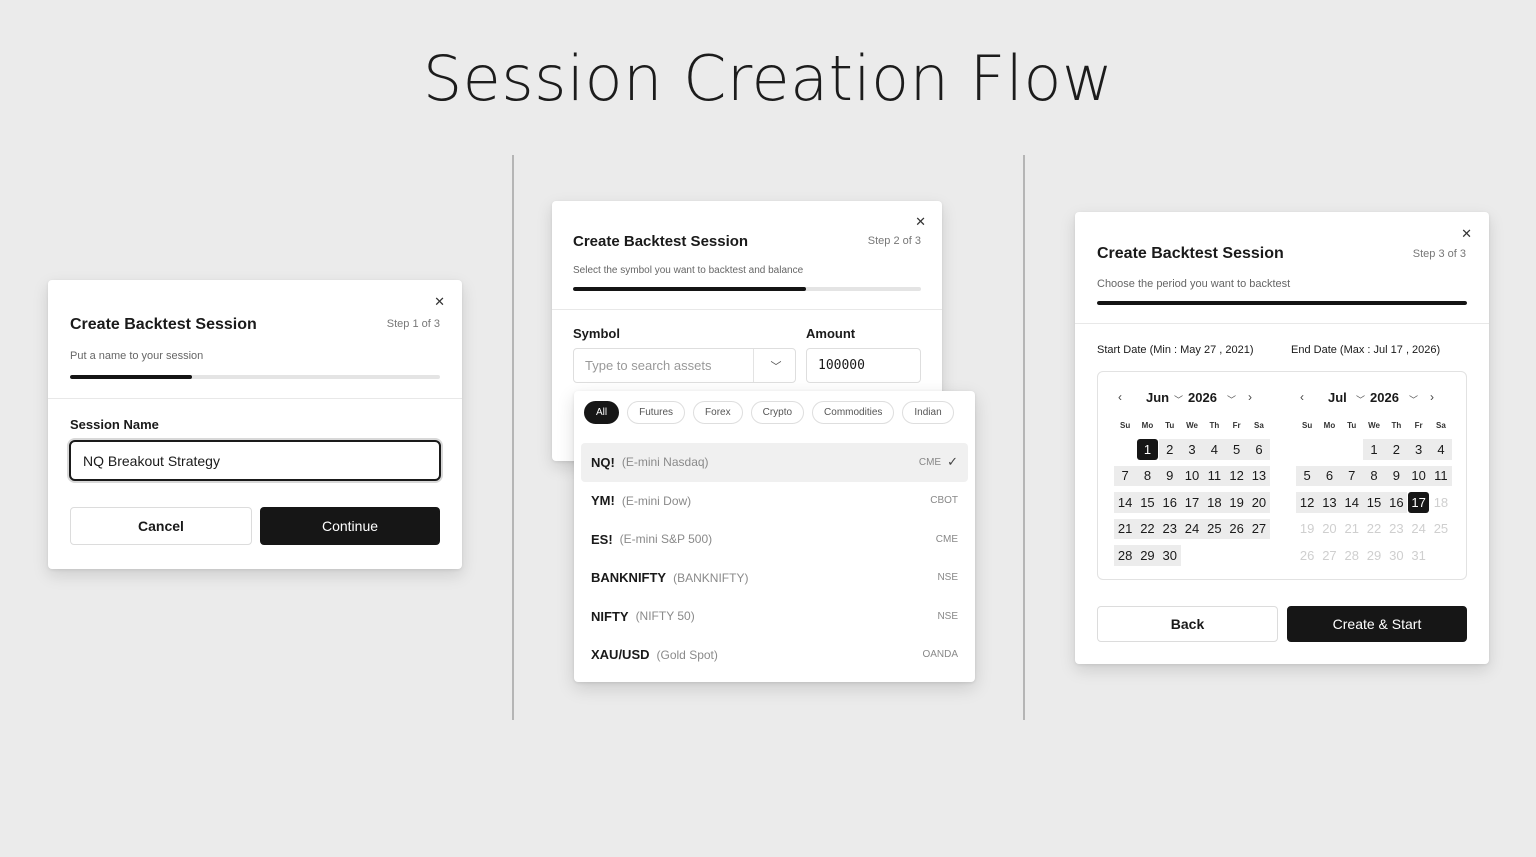 This screenshot has width=1536, height=857. Describe the element at coordinates (863, 365) in the screenshot. I see `amount-input` at that location.